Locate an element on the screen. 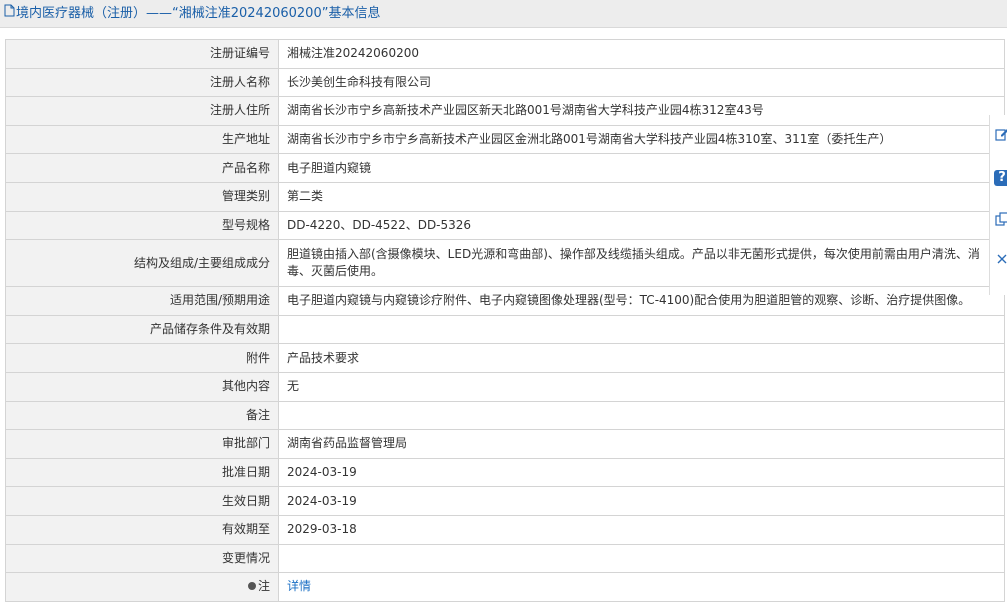 The width and height of the screenshot is (1007, 611). row-value: 湖南省药品监督管理局 is located at coordinates (641, 444).